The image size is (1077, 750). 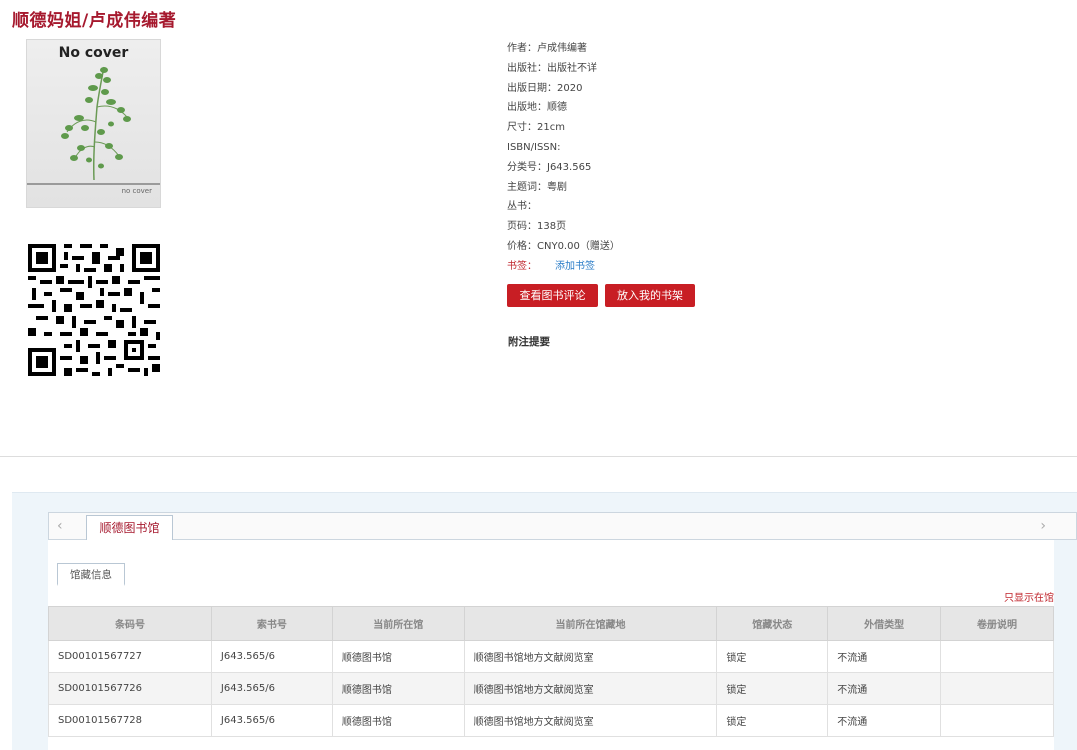 I want to click on meta-classification: 分类号：J643.565, so click(x=549, y=167).